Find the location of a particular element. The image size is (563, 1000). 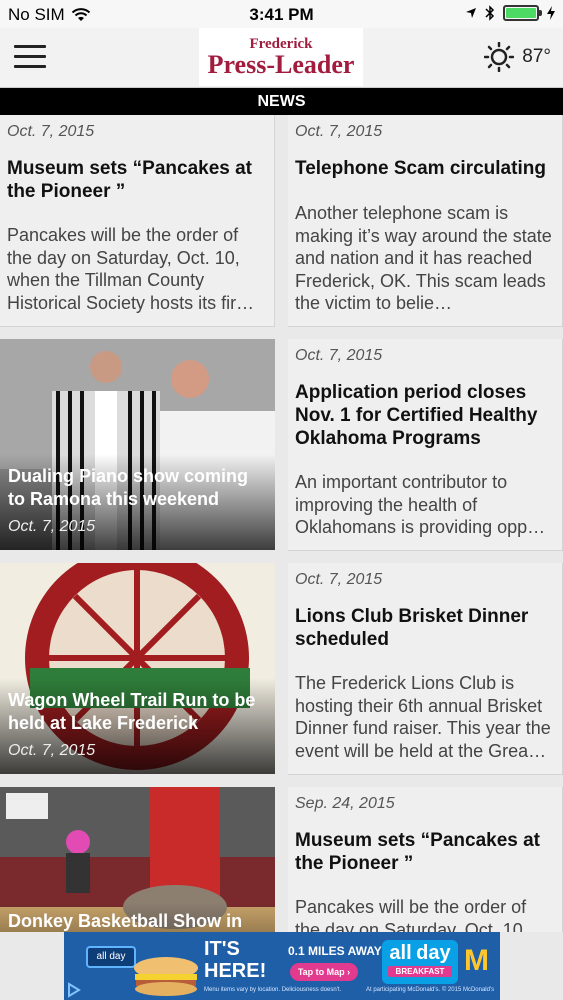

weather-widget: 87° is located at coordinates (517, 57).